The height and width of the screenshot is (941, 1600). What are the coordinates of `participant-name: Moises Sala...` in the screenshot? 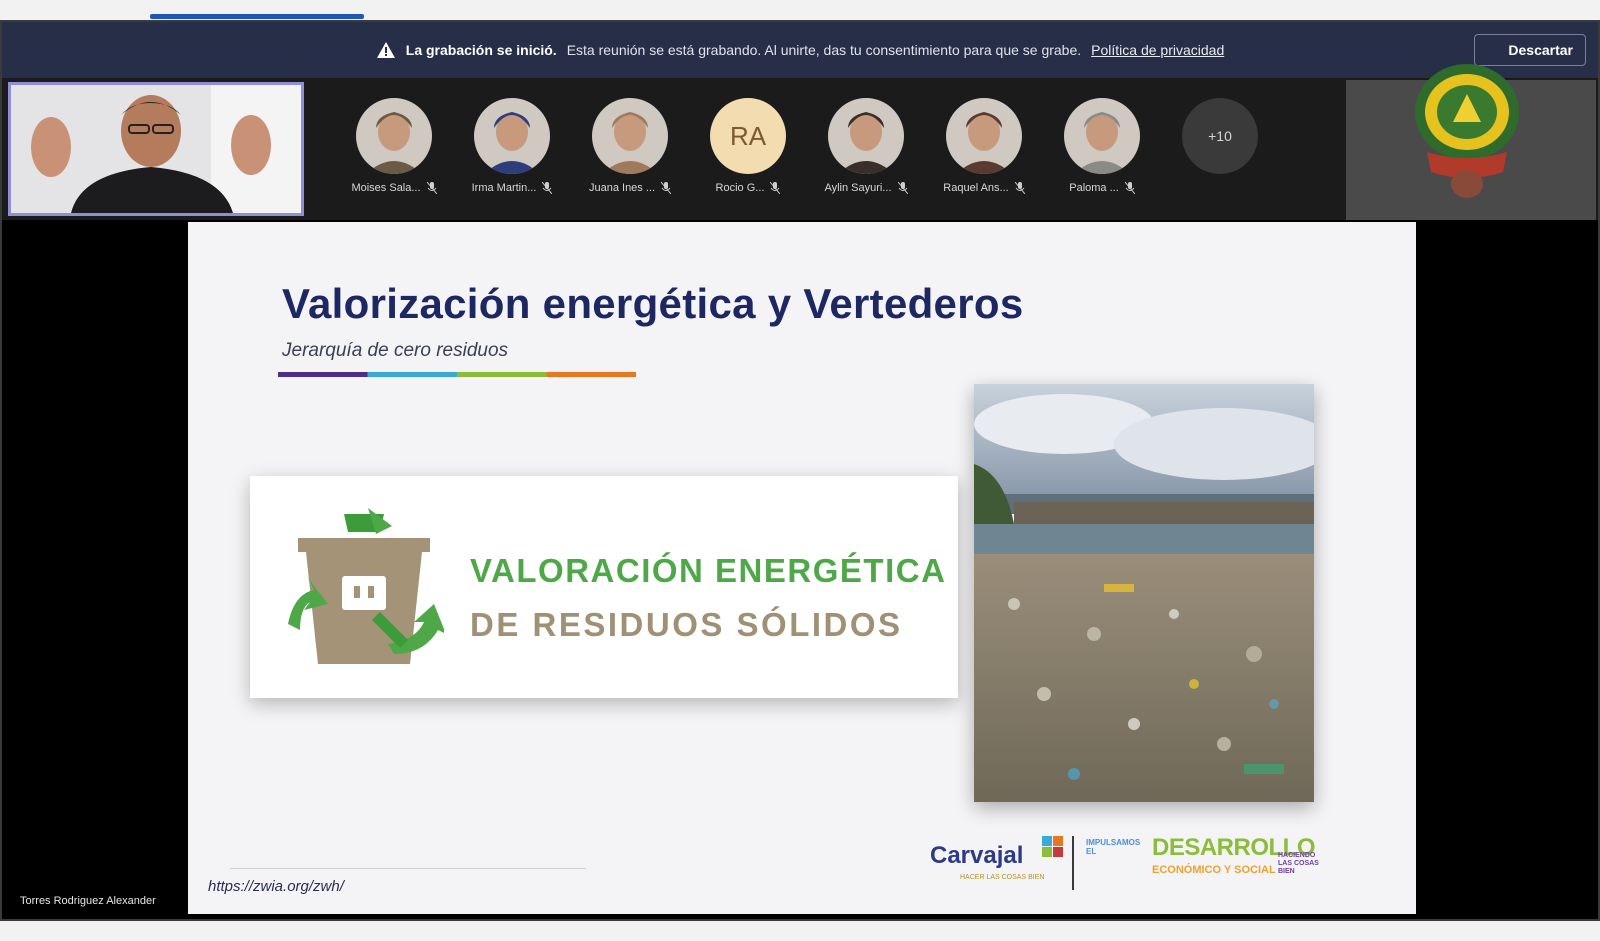 It's located at (386, 188).